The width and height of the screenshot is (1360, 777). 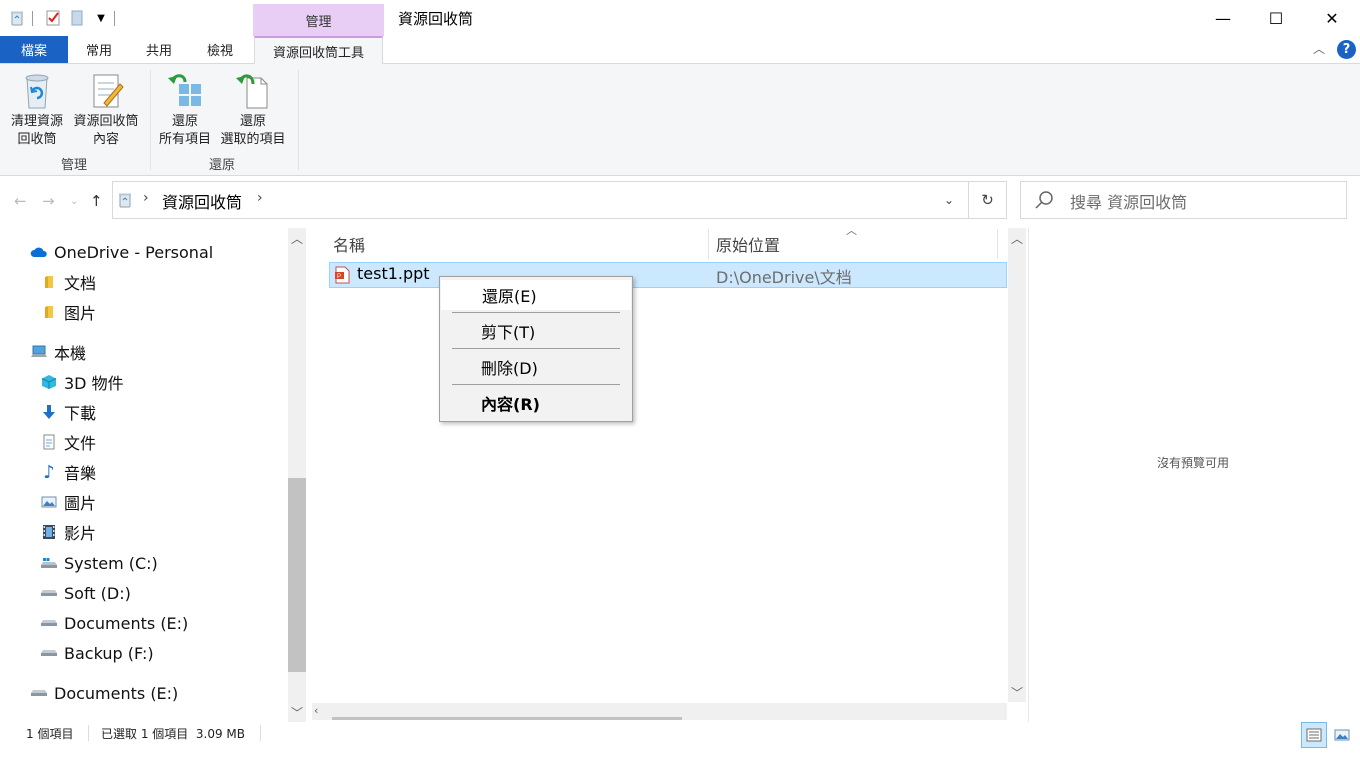 What do you see at coordinates (1044, 200) in the screenshot?
I see `search-icon` at bounding box center [1044, 200].